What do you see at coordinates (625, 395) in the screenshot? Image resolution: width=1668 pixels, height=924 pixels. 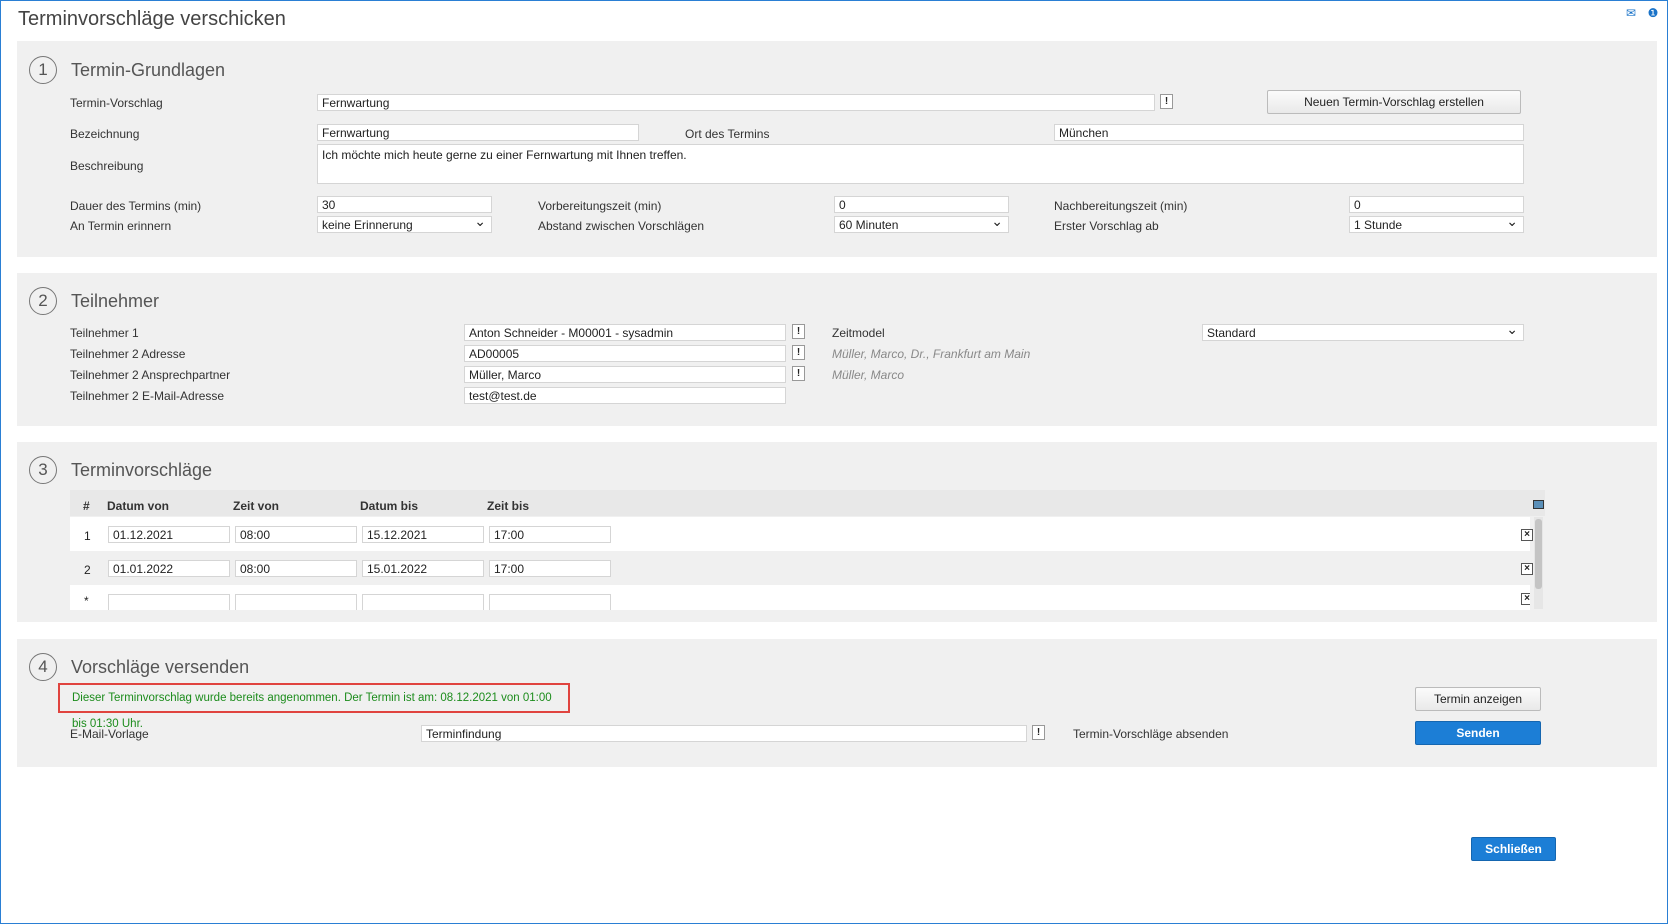 I see `teilnehmer2-email-input: test@test.de` at bounding box center [625, 395].